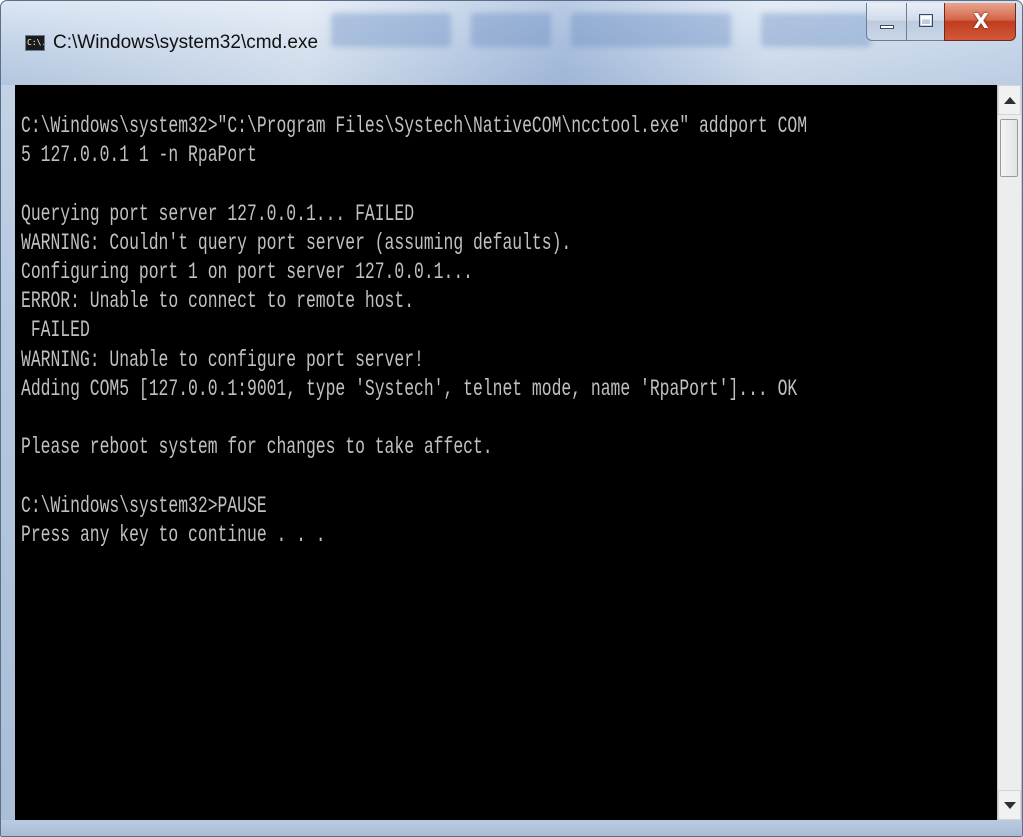 This screenshot has height=837, width=1023. Describe the element at coordinates (144, 506) in the screenshot. I see `console-line: C:\Windows\system32>PAUSE` at that location.